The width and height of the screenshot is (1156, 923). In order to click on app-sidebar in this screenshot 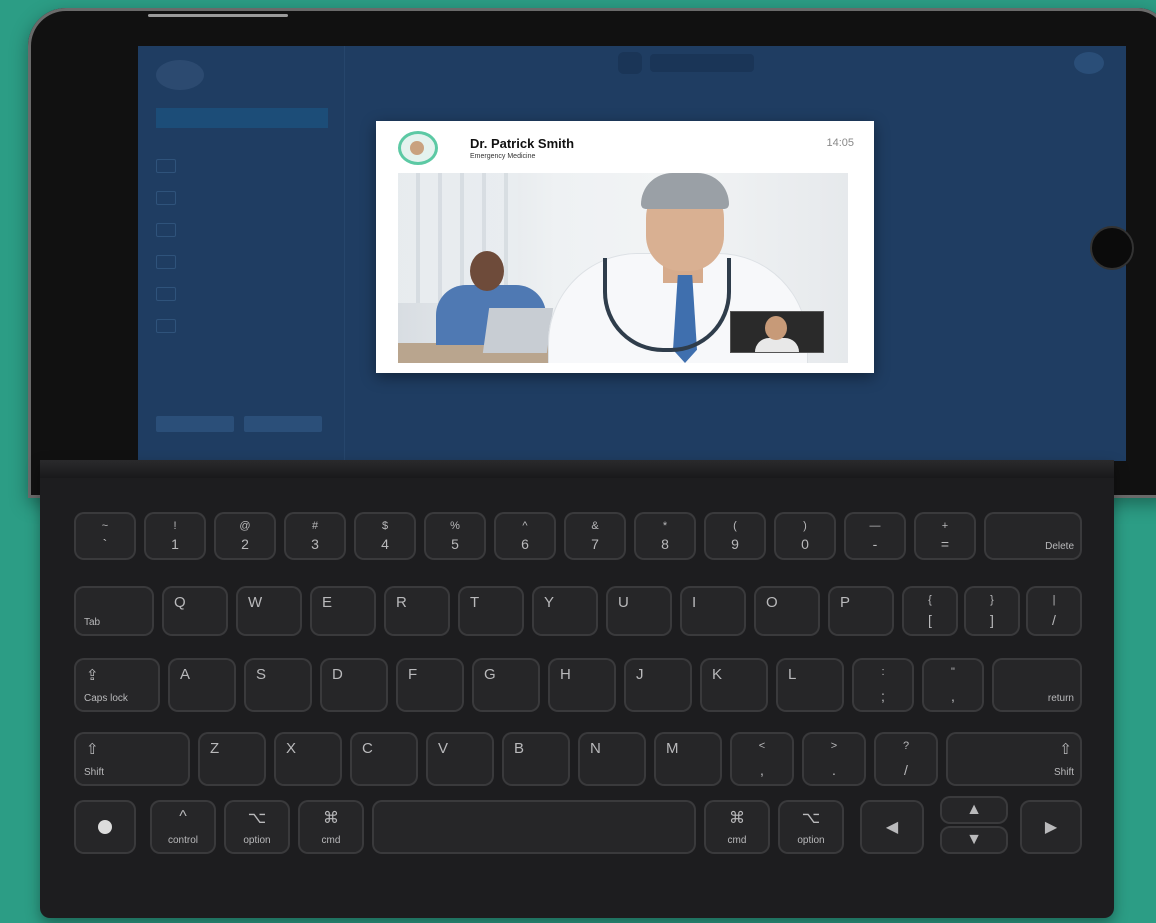, I will do `click(241, 253)`.